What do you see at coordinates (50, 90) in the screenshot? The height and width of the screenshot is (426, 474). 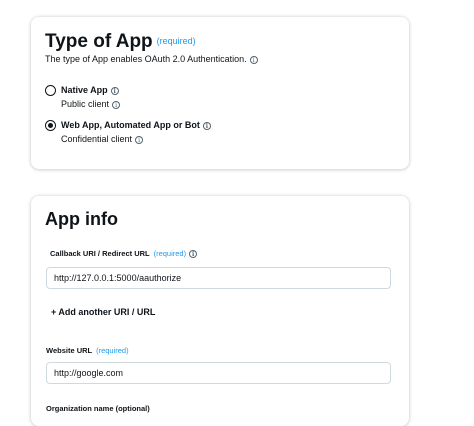 I see `native-app-radio` at bounding box center [50, 90].